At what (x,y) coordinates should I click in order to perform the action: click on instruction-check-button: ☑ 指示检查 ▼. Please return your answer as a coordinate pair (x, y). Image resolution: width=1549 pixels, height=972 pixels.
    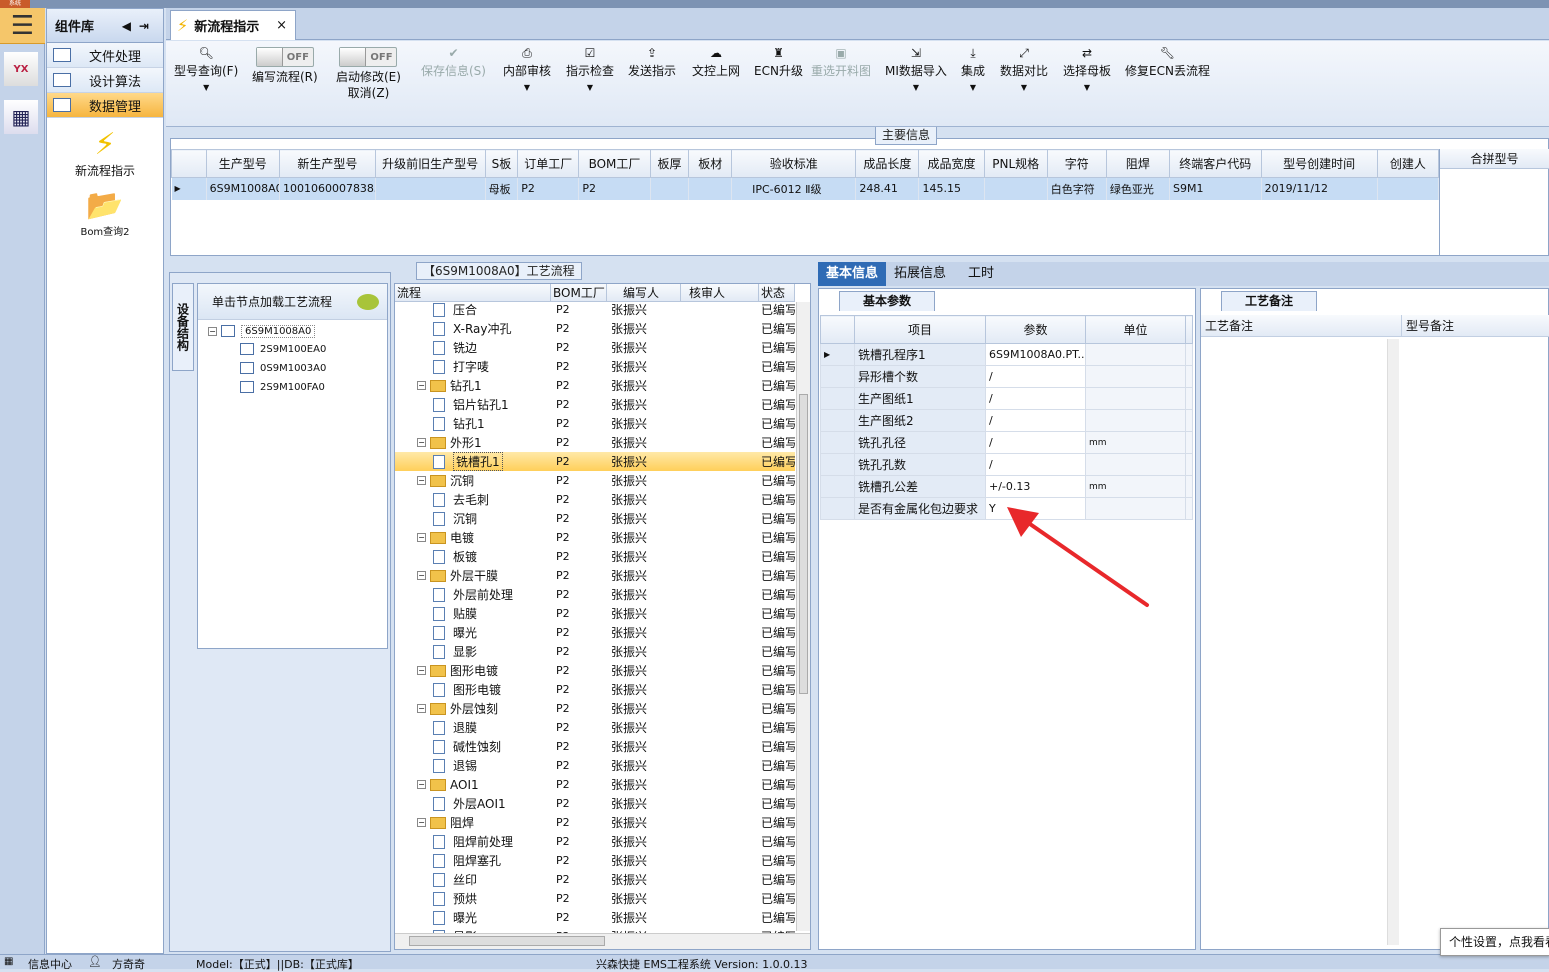
    Looking at the image, I should click on (590, 81).